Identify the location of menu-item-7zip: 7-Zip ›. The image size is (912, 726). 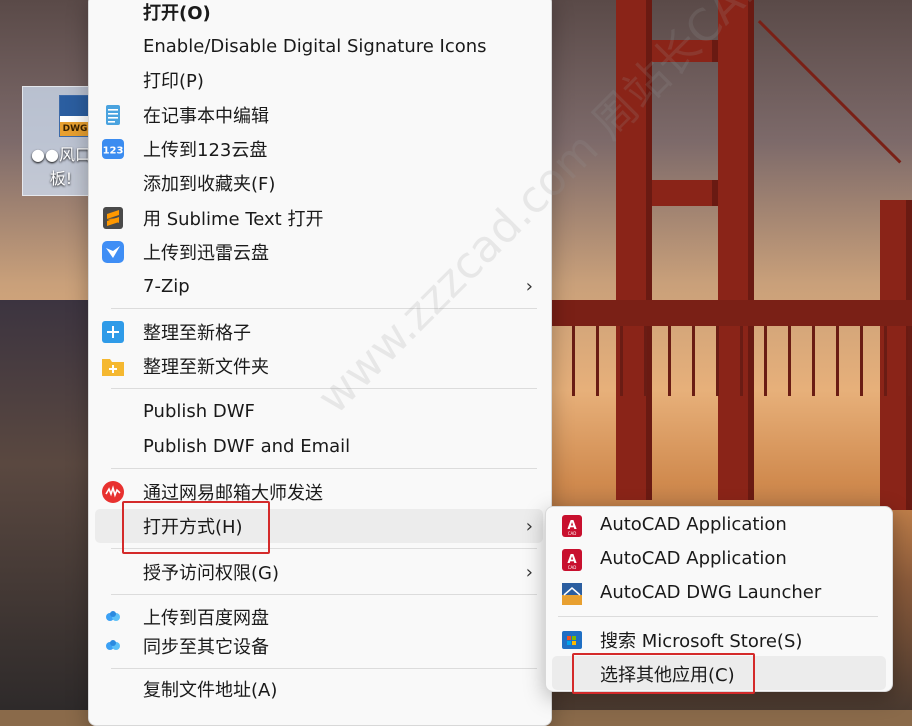
(319, 286).